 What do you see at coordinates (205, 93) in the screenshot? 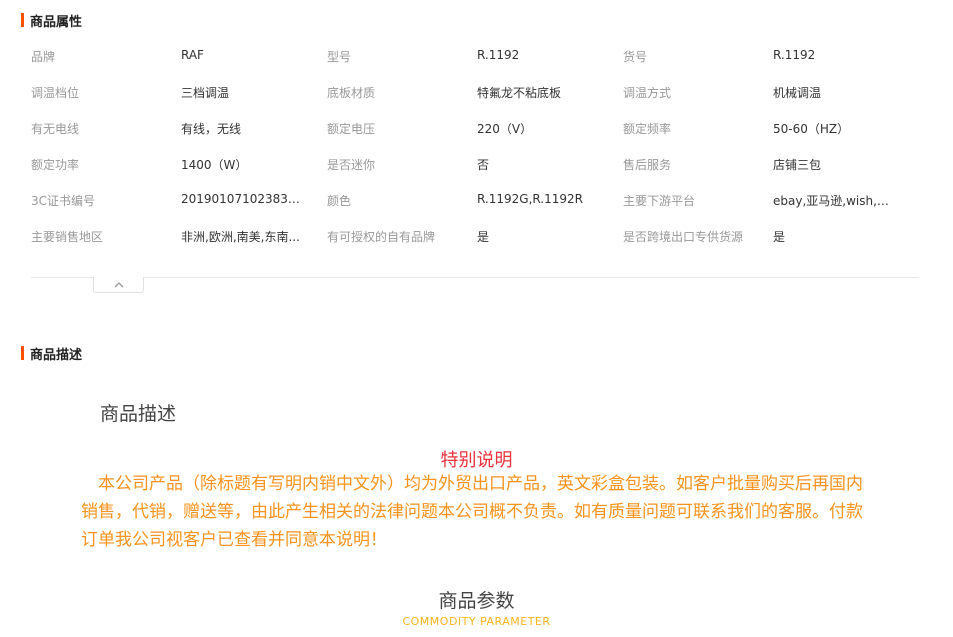
I see `attribute-value: 三档调温` at bounding box center [205, 93].